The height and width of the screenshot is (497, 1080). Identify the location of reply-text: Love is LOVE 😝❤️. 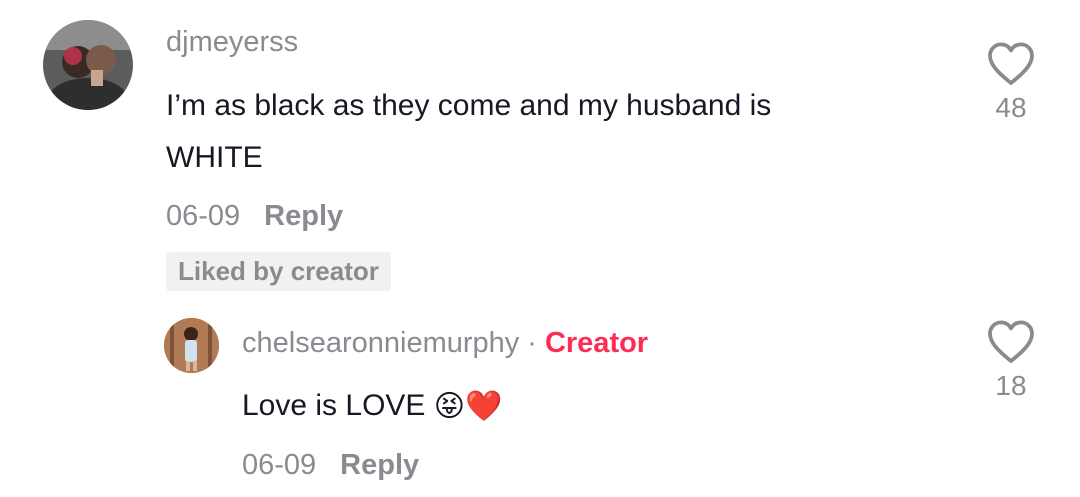
(372, 406).